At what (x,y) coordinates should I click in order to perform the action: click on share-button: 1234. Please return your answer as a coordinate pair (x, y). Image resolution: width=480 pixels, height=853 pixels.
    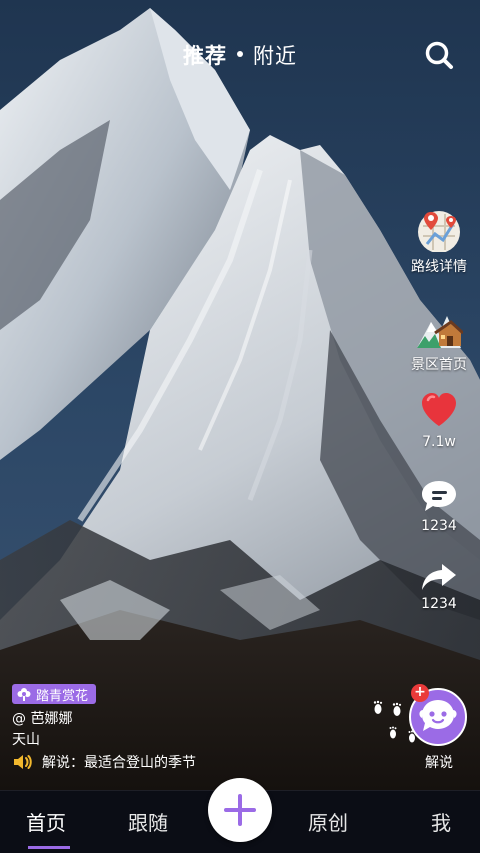
    Looking at the image, I should click on (439, 587).